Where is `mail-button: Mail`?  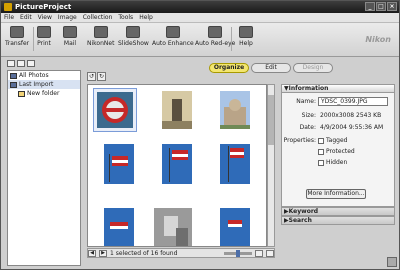
mail-button: Mail is located at coordinates (70, 36).